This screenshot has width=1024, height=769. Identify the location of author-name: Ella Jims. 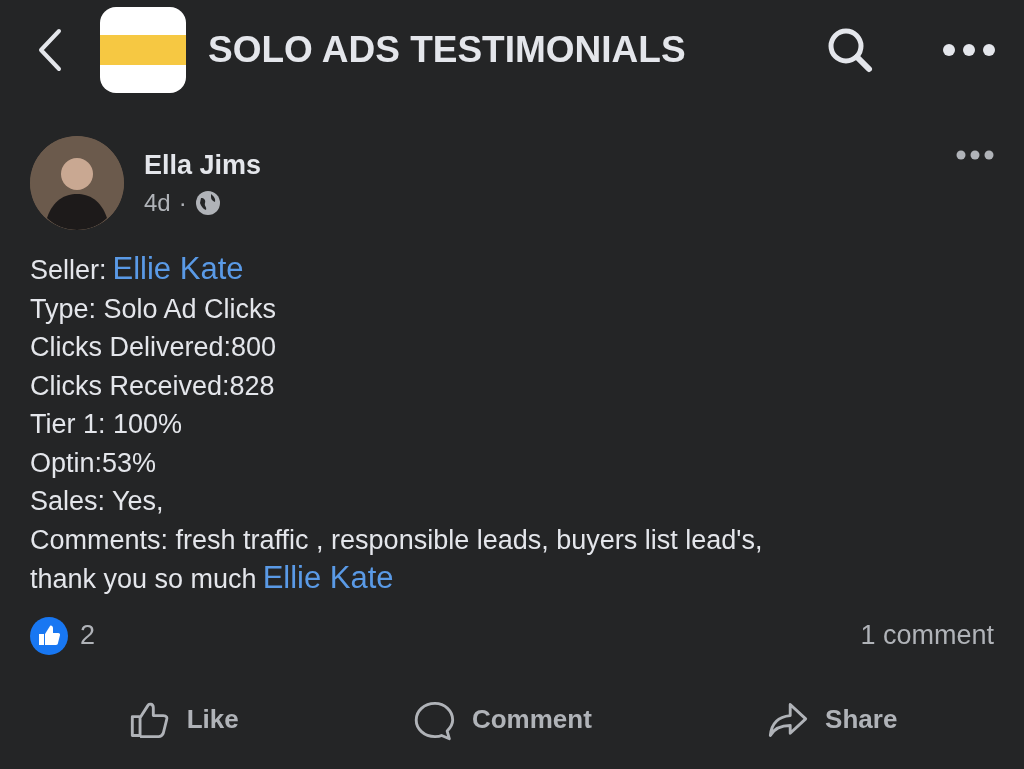
(540, 165).